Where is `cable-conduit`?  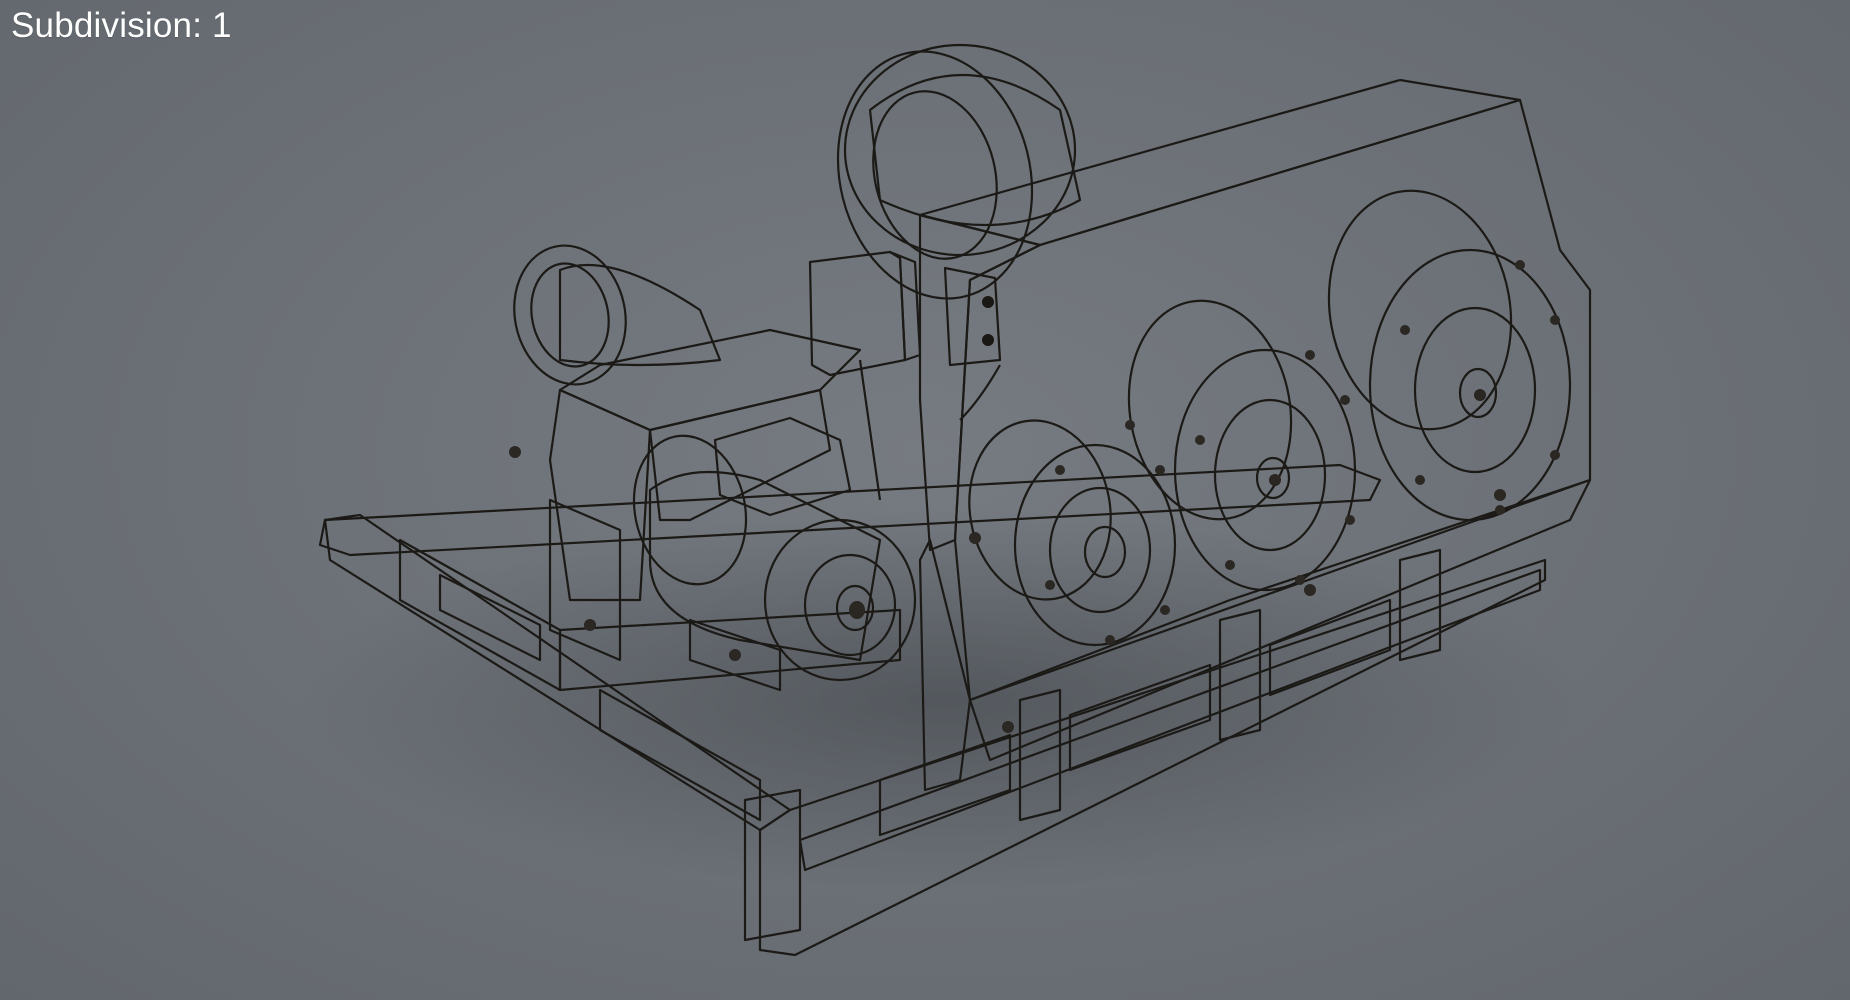
cable-conduit is located at coordinates (870, 430).